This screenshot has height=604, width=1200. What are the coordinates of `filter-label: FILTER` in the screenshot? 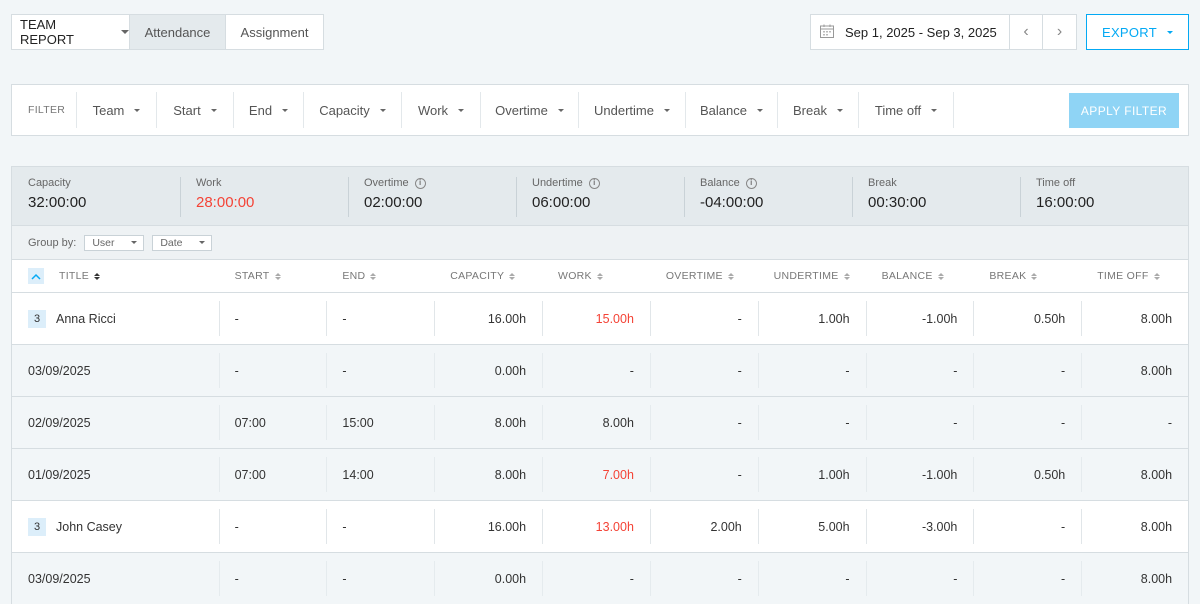 It's located at (47, 110).